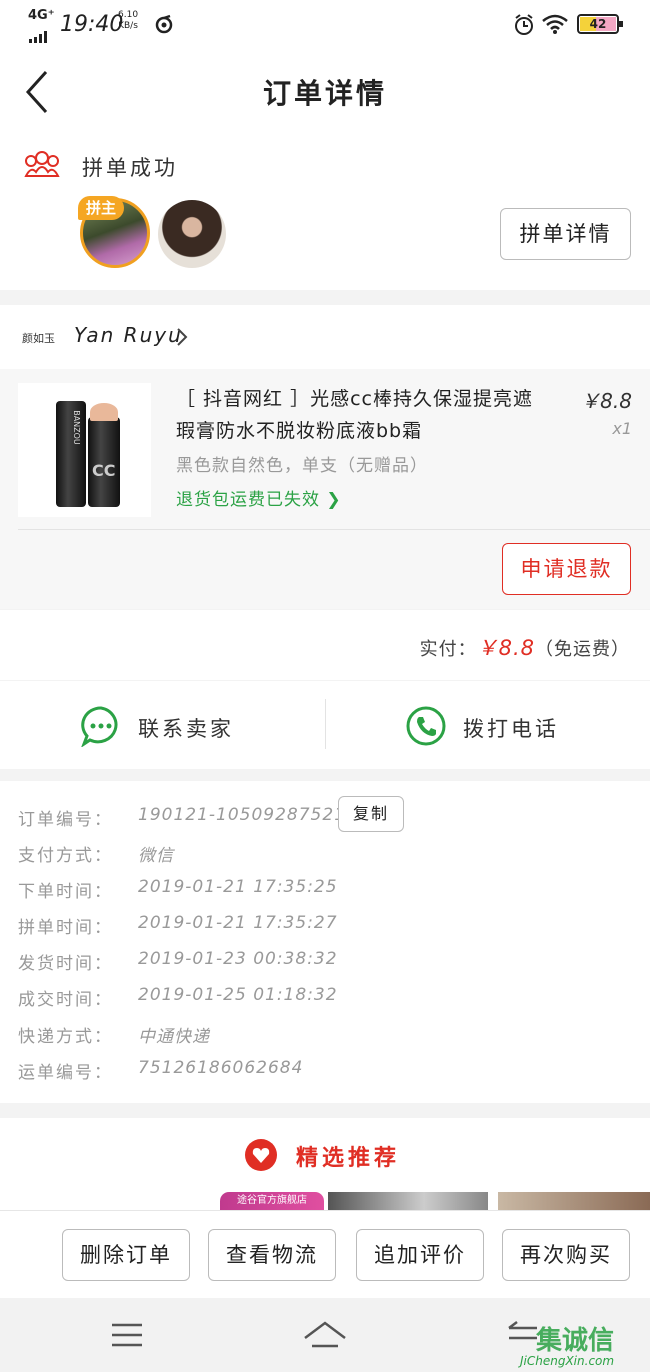 The height and width of the screenshot is (1372, 650). I want to click on buy-again-button: 再次购买, so click(566, 1255).